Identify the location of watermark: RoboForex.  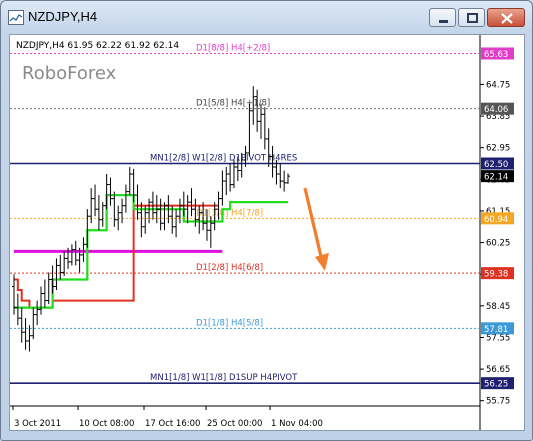
(69, 73).